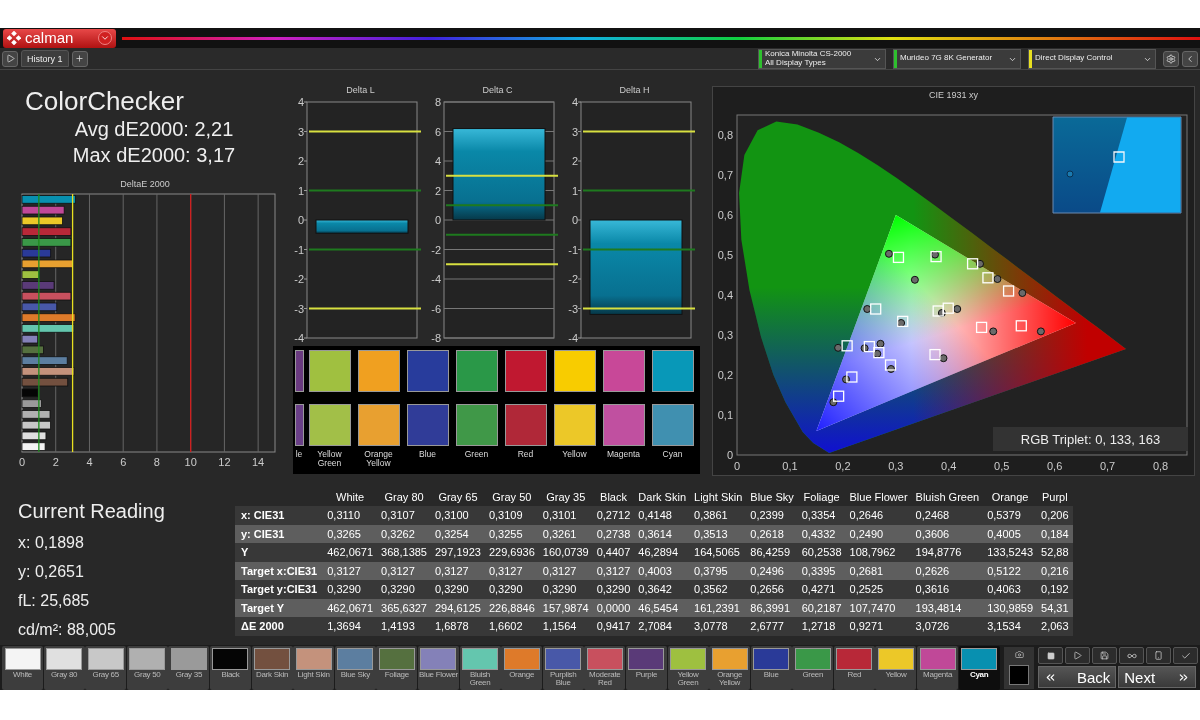 Image resolution: width=1200 pixels, height=720 pixels. I want to click on table-cell: 0,9271, so click(878, 626).